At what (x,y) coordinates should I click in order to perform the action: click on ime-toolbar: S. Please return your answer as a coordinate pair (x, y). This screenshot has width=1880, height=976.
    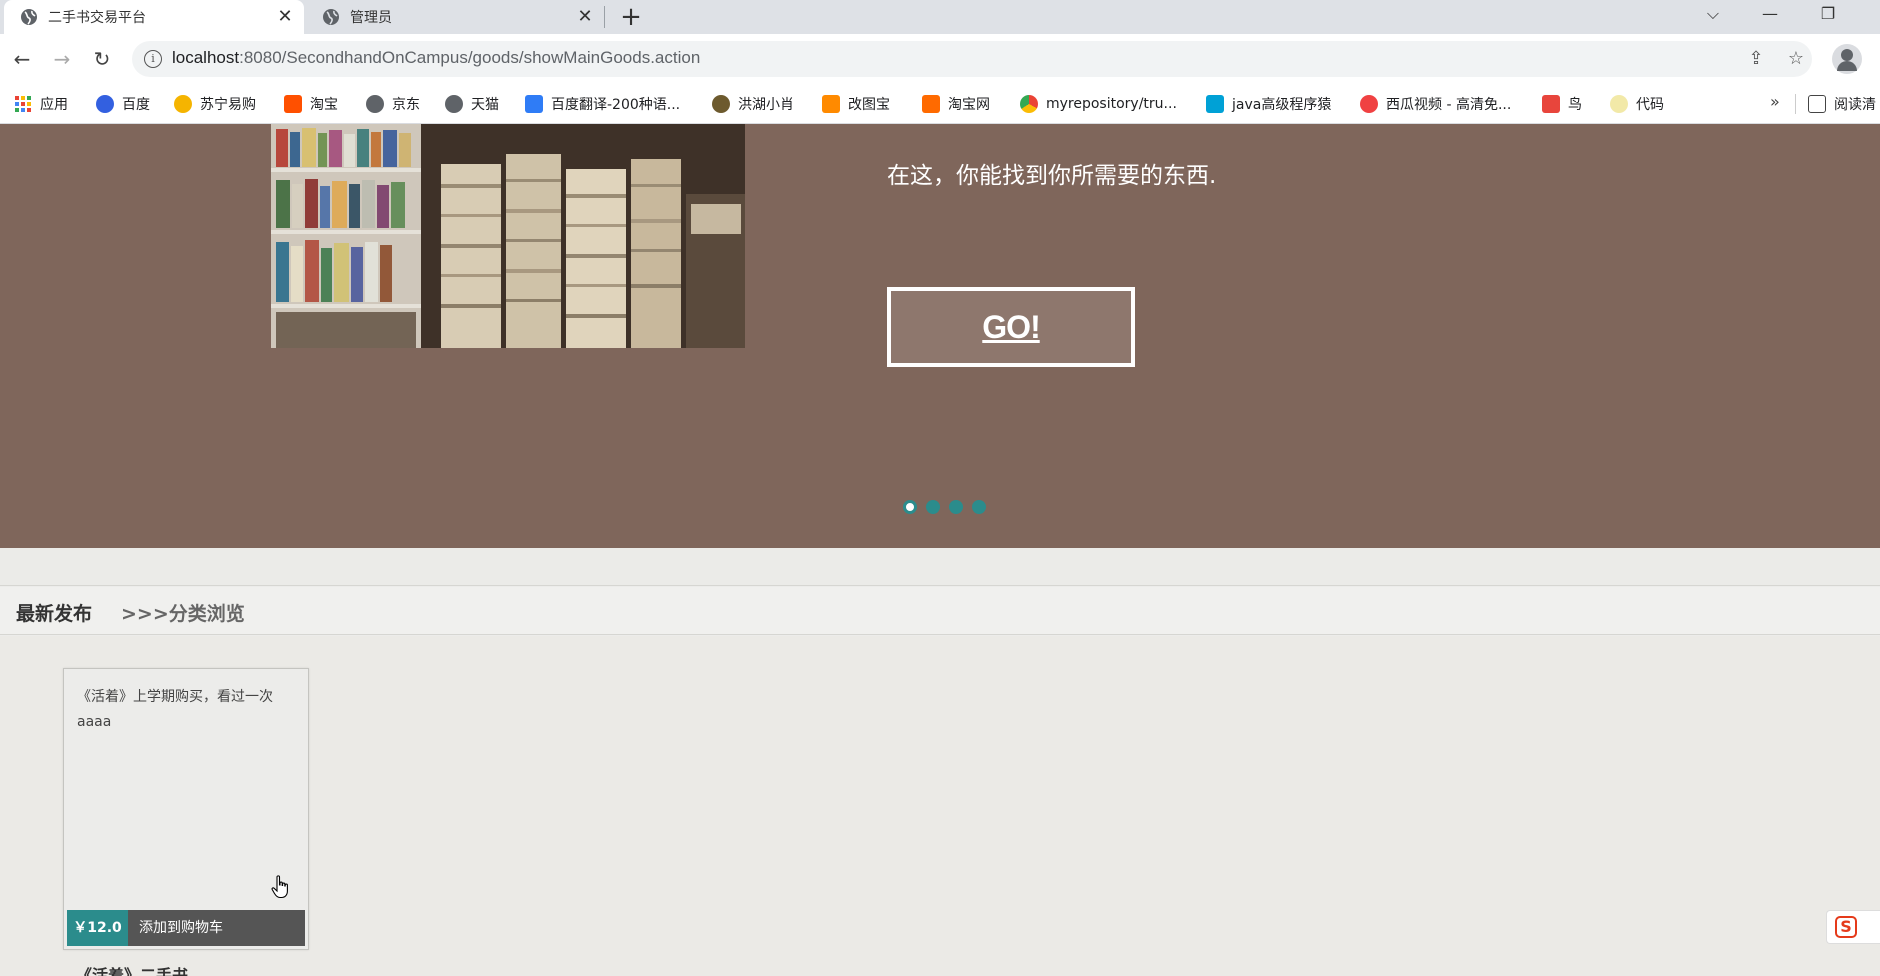
    Looking at the image, I should click on (1853, 927).